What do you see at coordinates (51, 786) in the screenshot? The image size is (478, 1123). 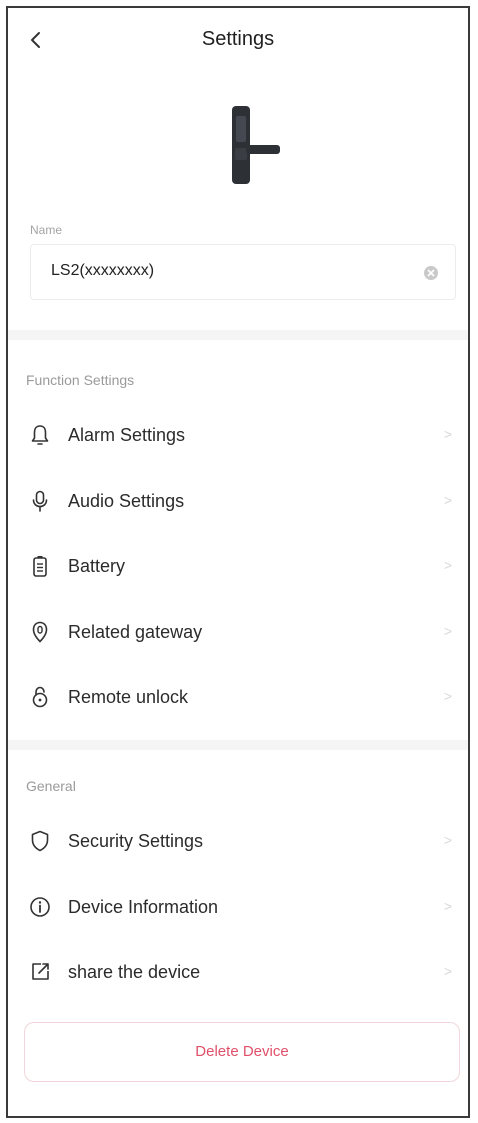 I see `general-label: General` at bounding box center [51, 786].